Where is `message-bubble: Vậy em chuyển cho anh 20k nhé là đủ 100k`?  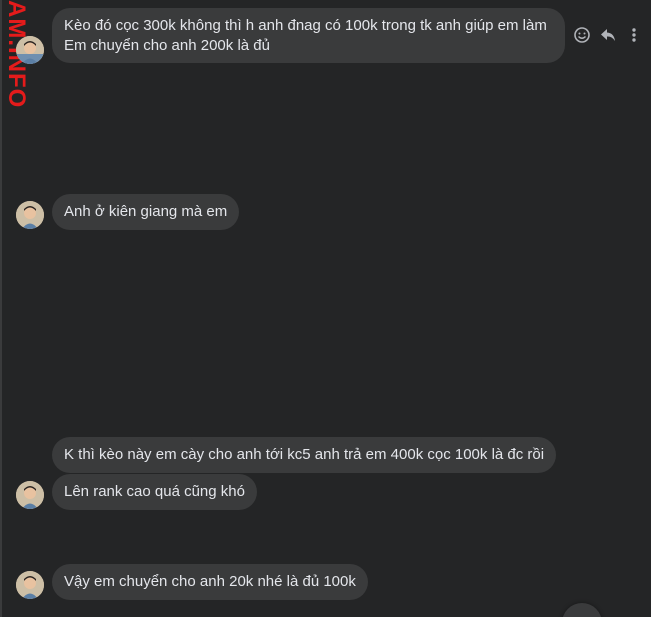
message-bubble: Vậy em chuyển cho anh 20k nhé là đủ 100k is located at coordinates (210, 582).